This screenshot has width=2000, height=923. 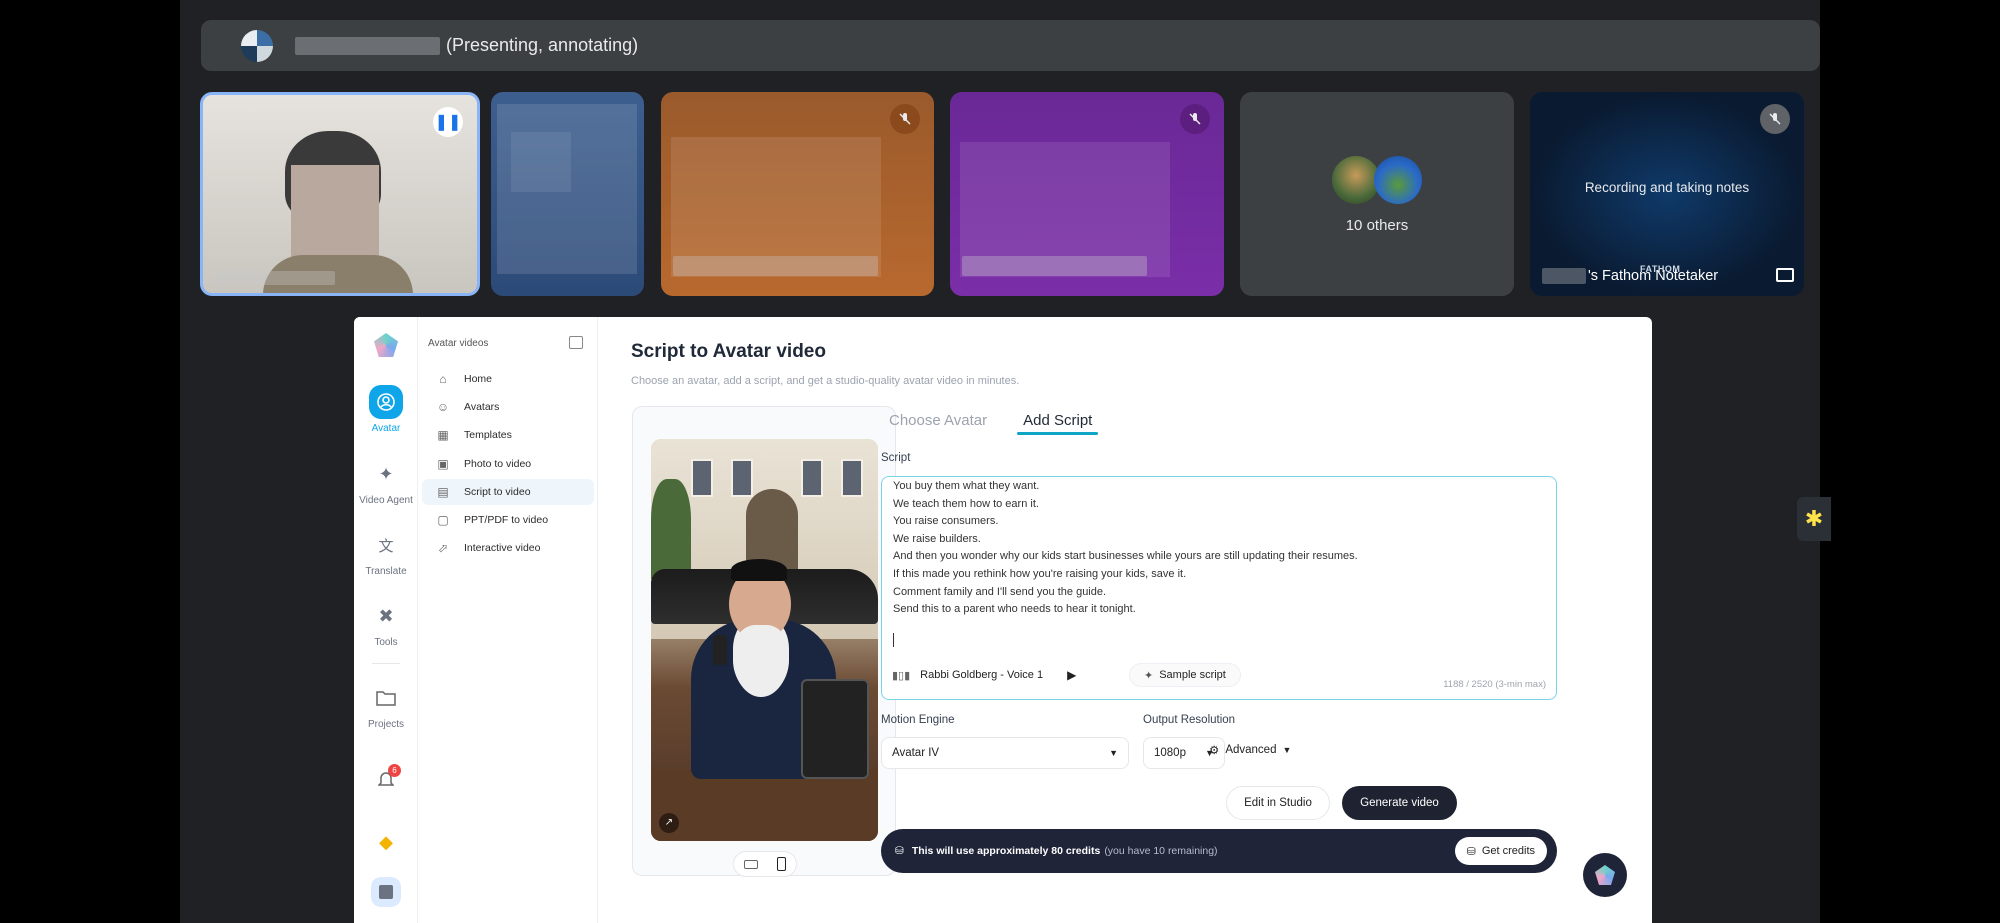 I want to click on credits-remaining: (you have 10 remaining), so click(x=1161, y=851).